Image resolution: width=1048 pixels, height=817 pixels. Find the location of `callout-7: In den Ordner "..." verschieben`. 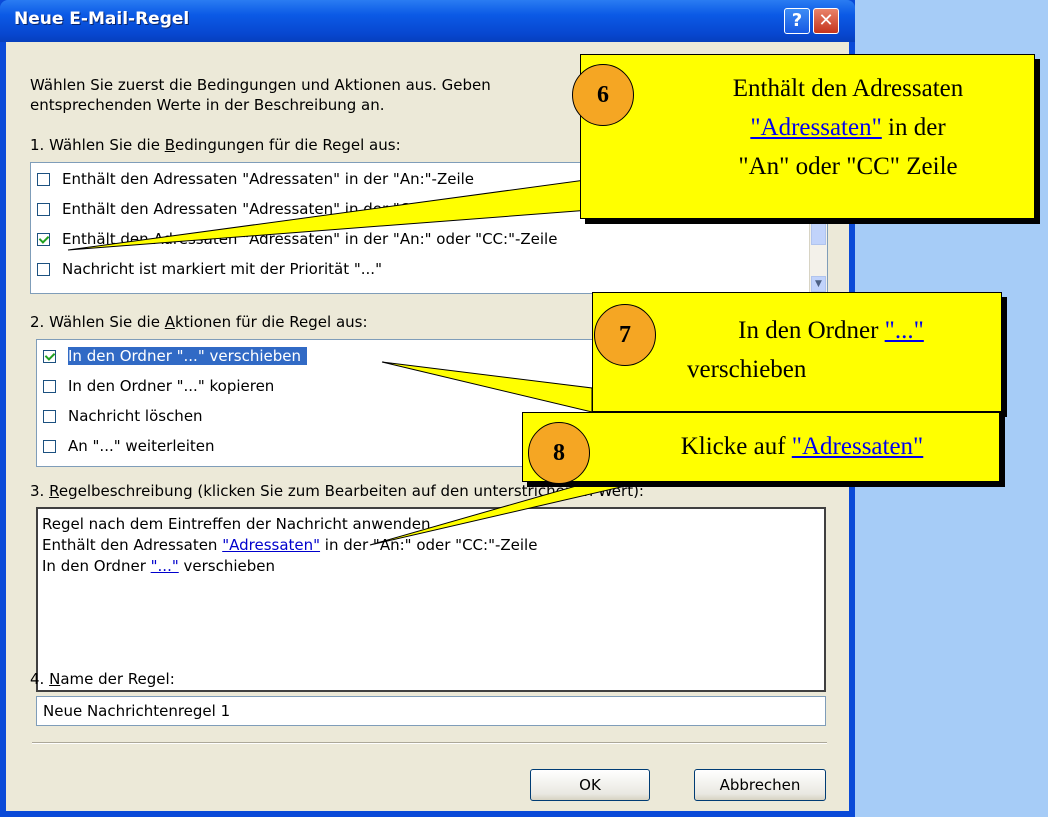

callout-7: In den Ordner "..." verschieben is located at coordinates (797, 352).